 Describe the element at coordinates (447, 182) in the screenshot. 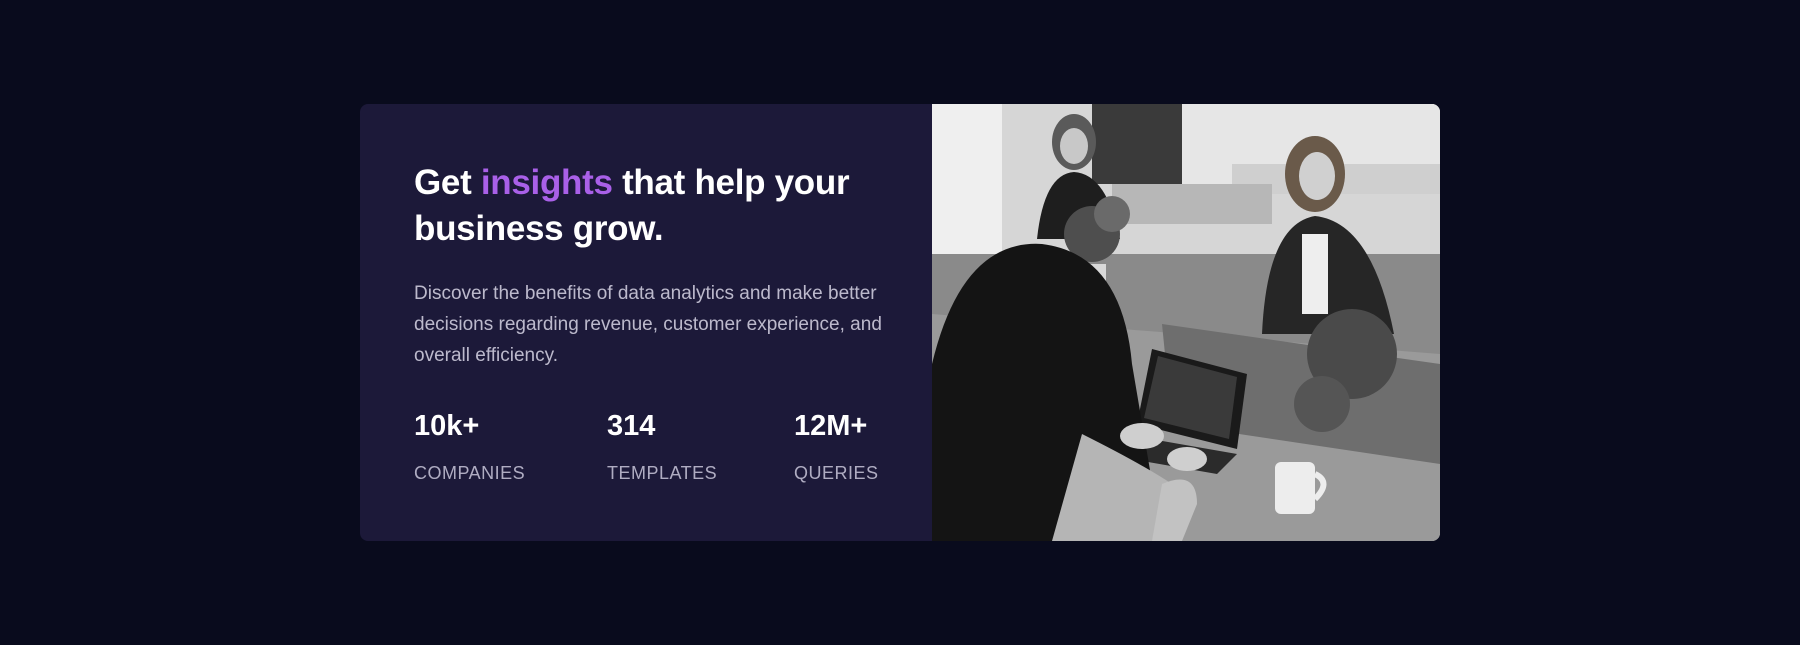

I see `title-prefix: Get` at that location.